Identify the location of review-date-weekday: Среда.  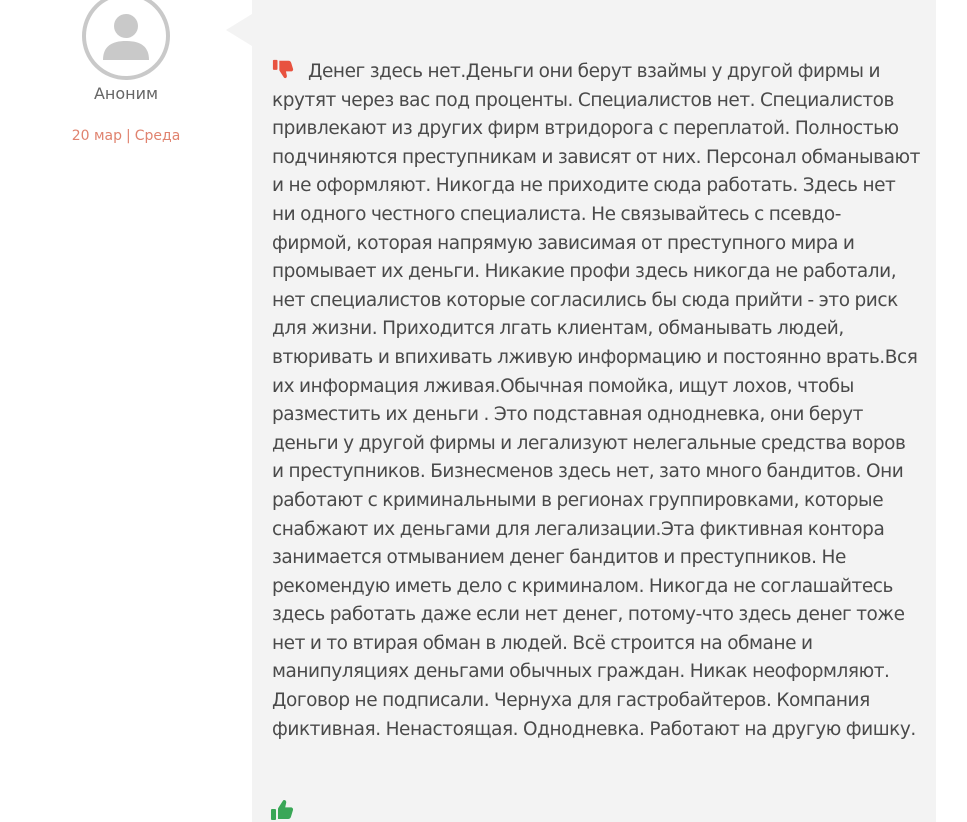
(157, 136).